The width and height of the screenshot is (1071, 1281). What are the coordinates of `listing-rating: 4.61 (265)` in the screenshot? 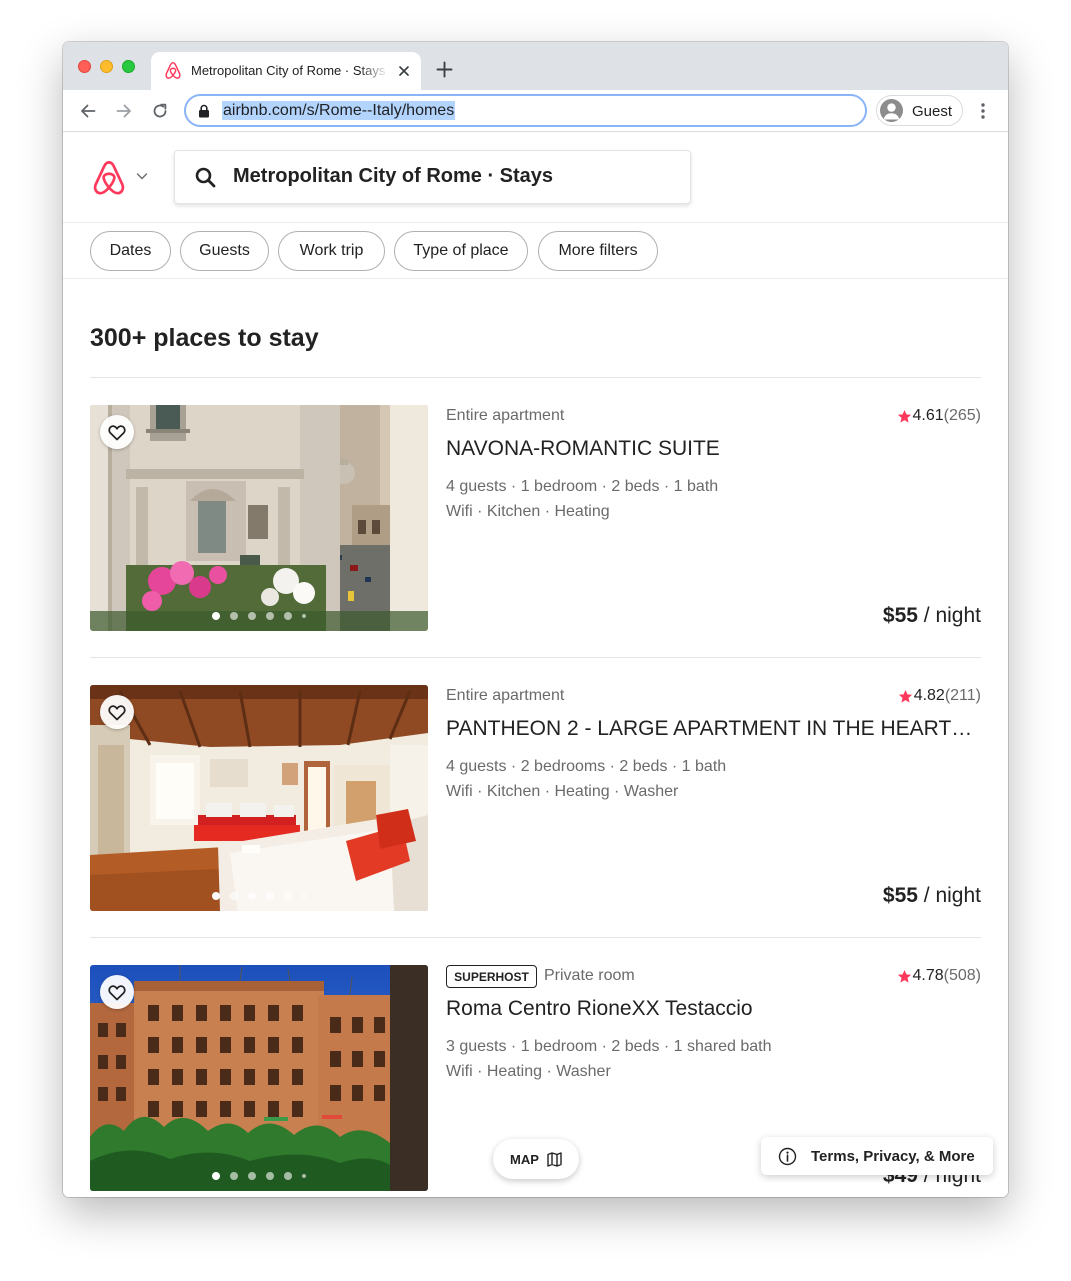 It's located at (939, 416).